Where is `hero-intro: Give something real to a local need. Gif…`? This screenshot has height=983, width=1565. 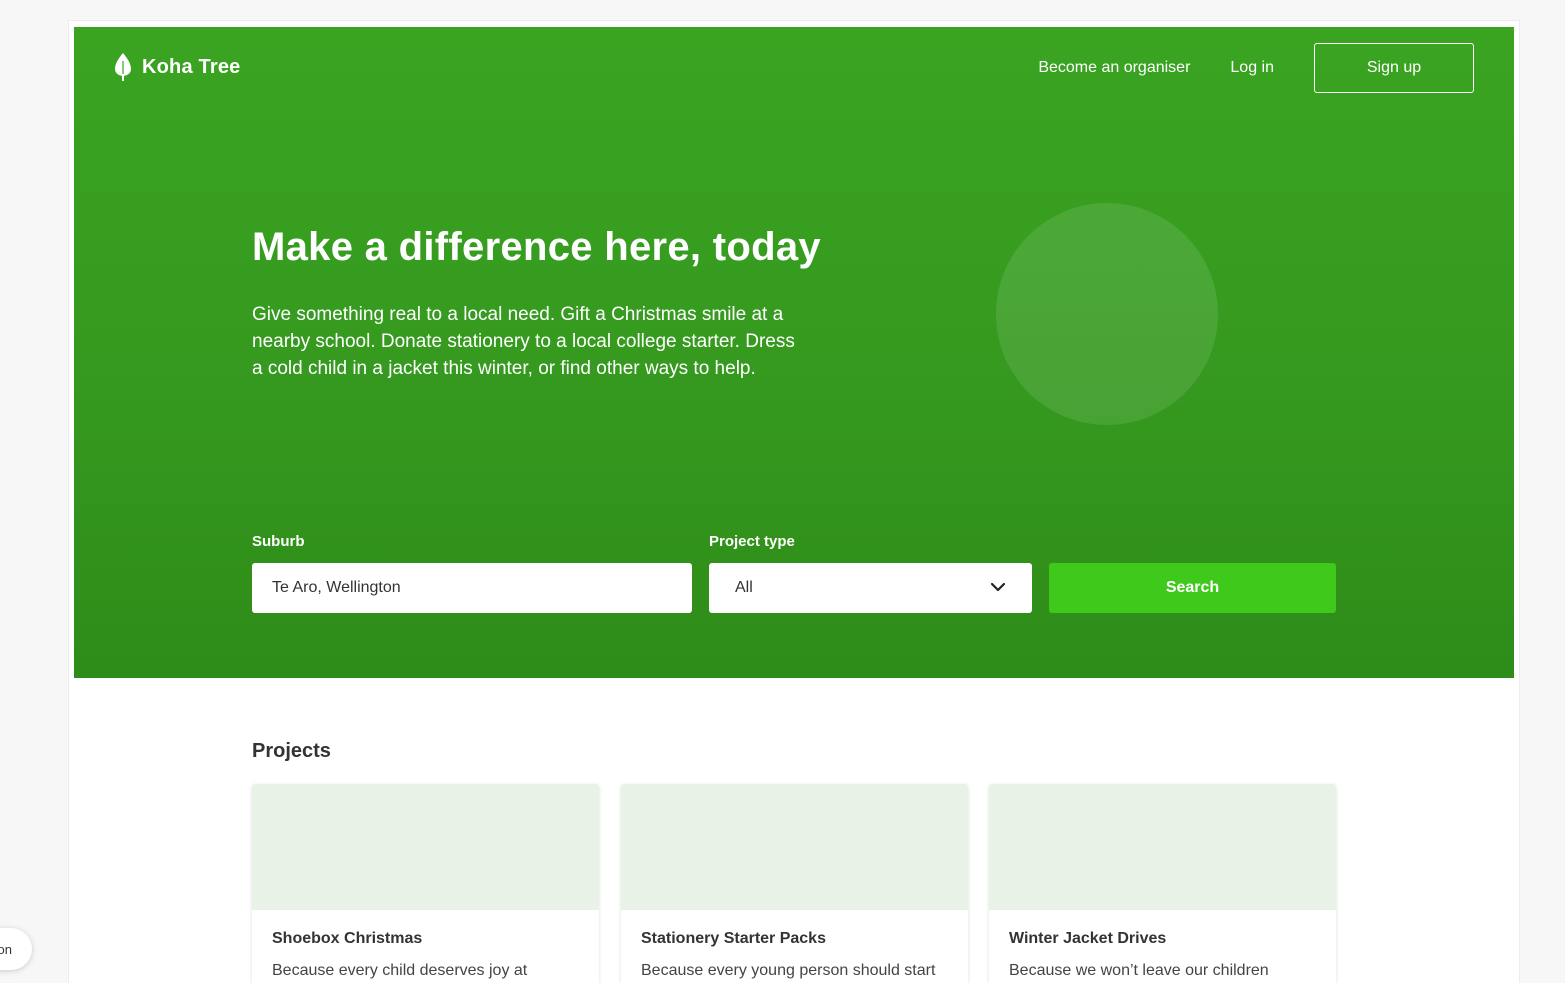 hero-intro: Give something real to a local need. Gif… is located at coordinates (523, 341).